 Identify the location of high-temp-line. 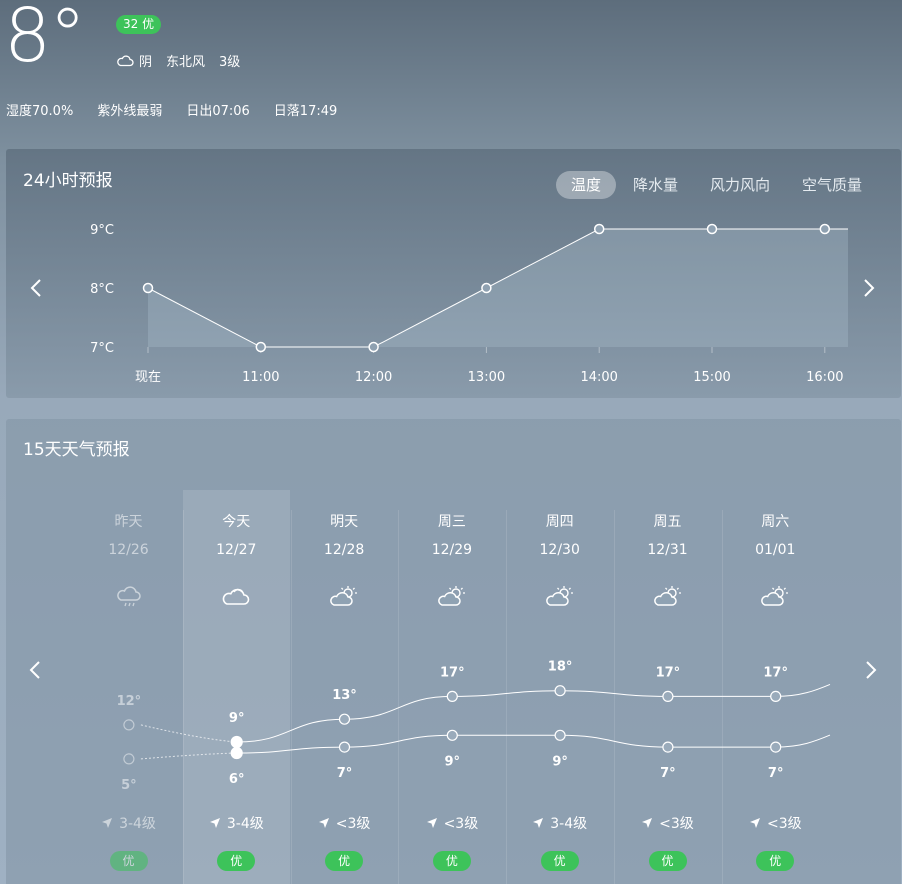
(533, 713).